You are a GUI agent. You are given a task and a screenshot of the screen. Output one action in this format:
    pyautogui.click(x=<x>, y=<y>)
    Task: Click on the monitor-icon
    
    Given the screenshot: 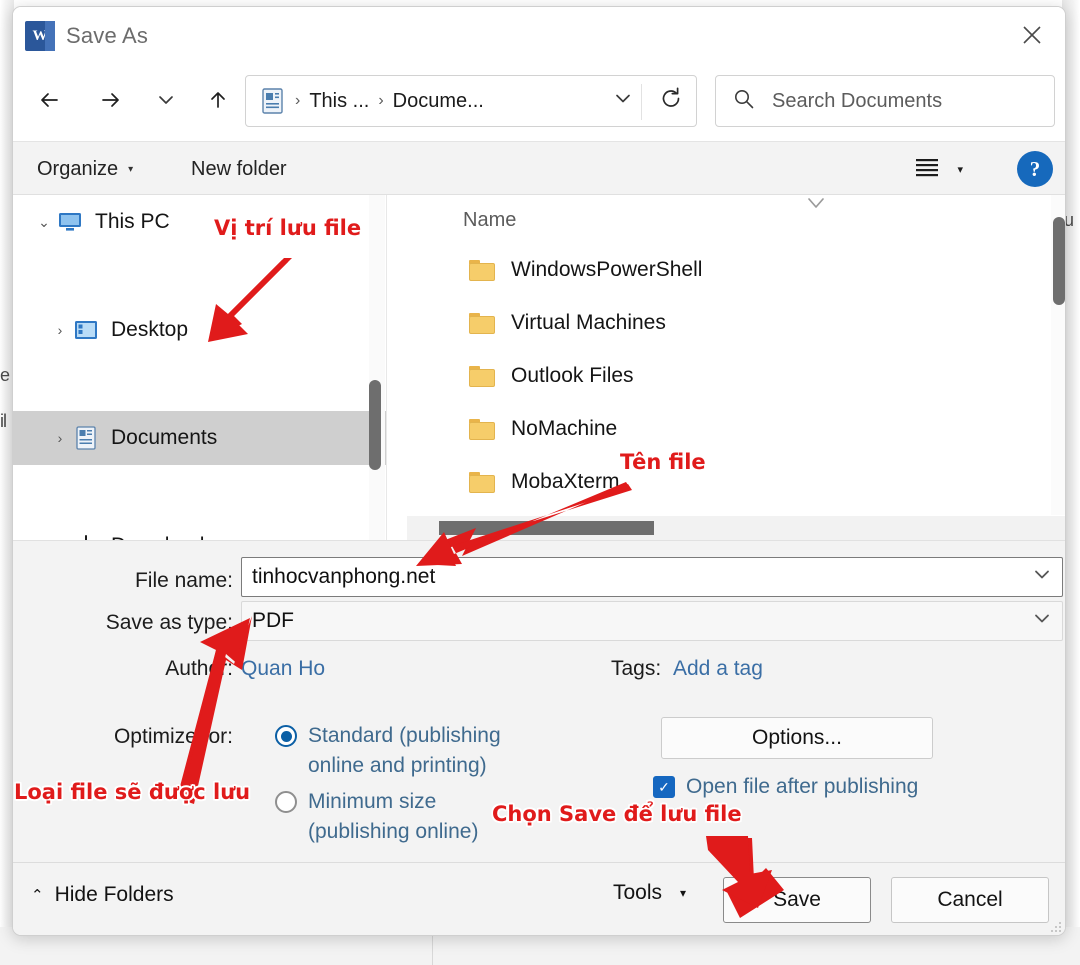 What is the action you would take?
    pyautogui.click(x=70, y=222)
    